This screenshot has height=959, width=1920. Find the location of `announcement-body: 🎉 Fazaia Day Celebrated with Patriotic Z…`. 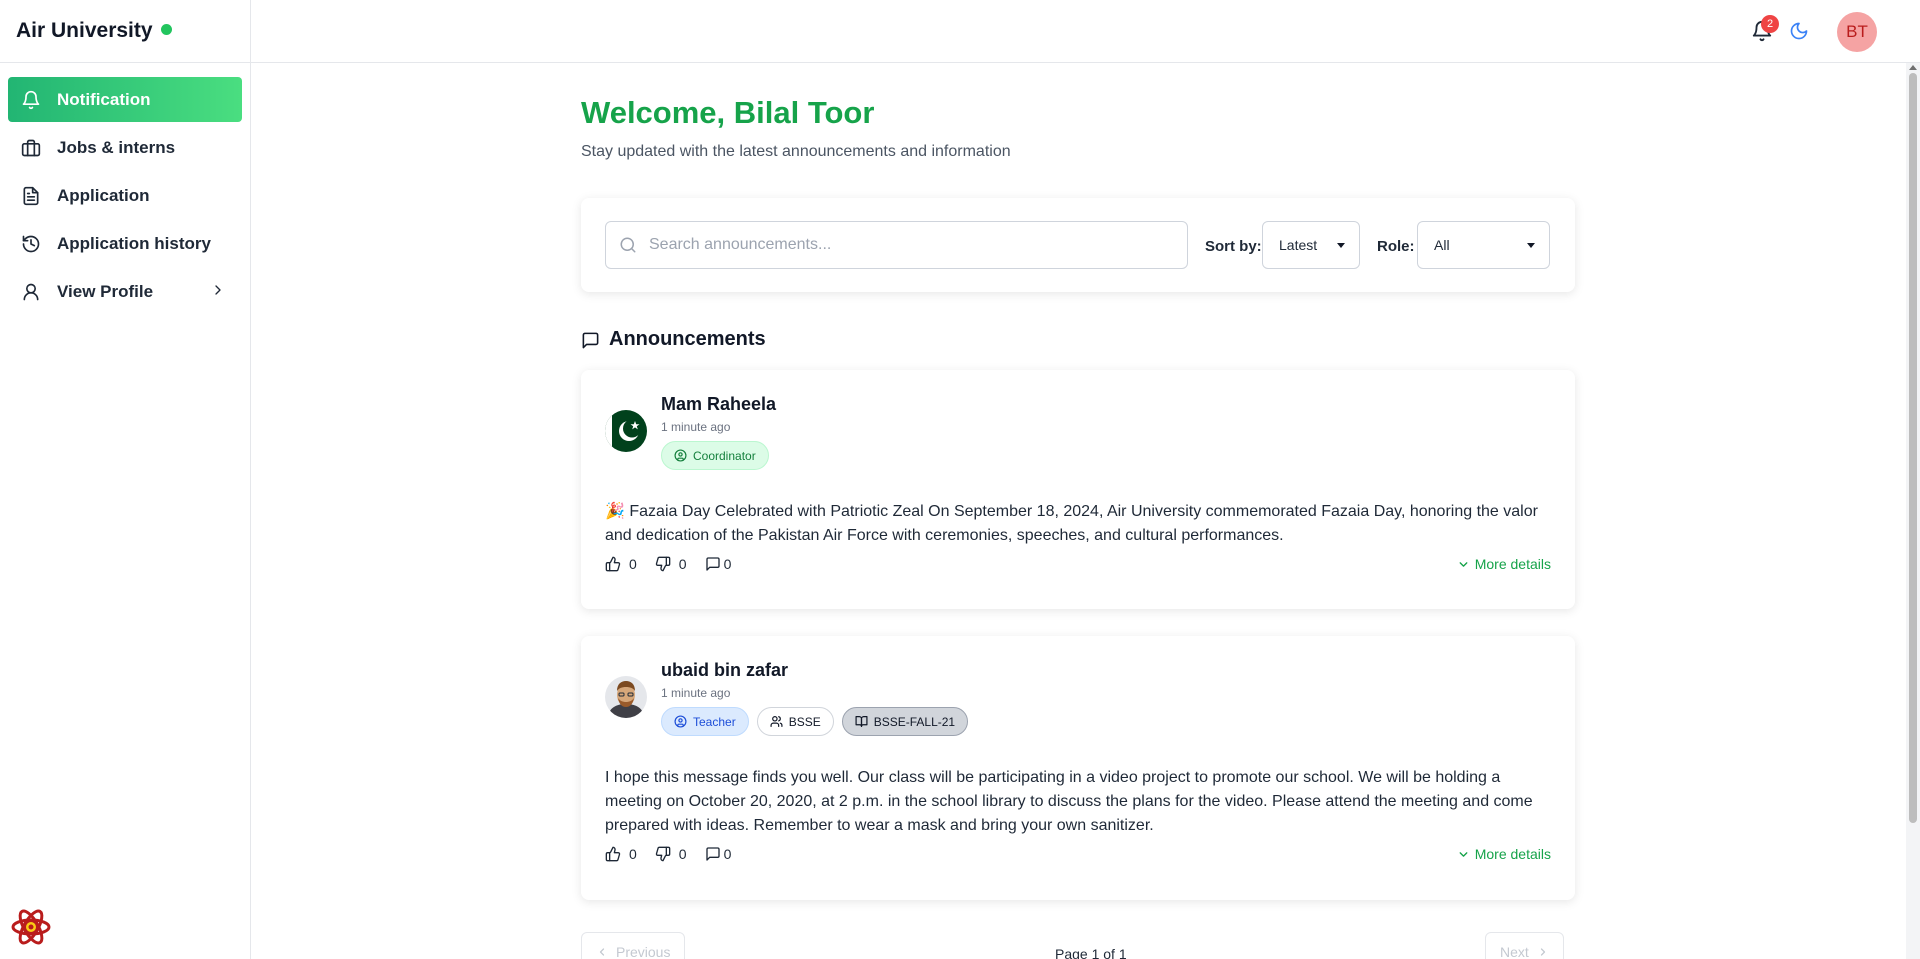

announcement-body: 🎉 Fazaia Day Celebrated with Patriotic Z… is located at coordinates (1071, 523).